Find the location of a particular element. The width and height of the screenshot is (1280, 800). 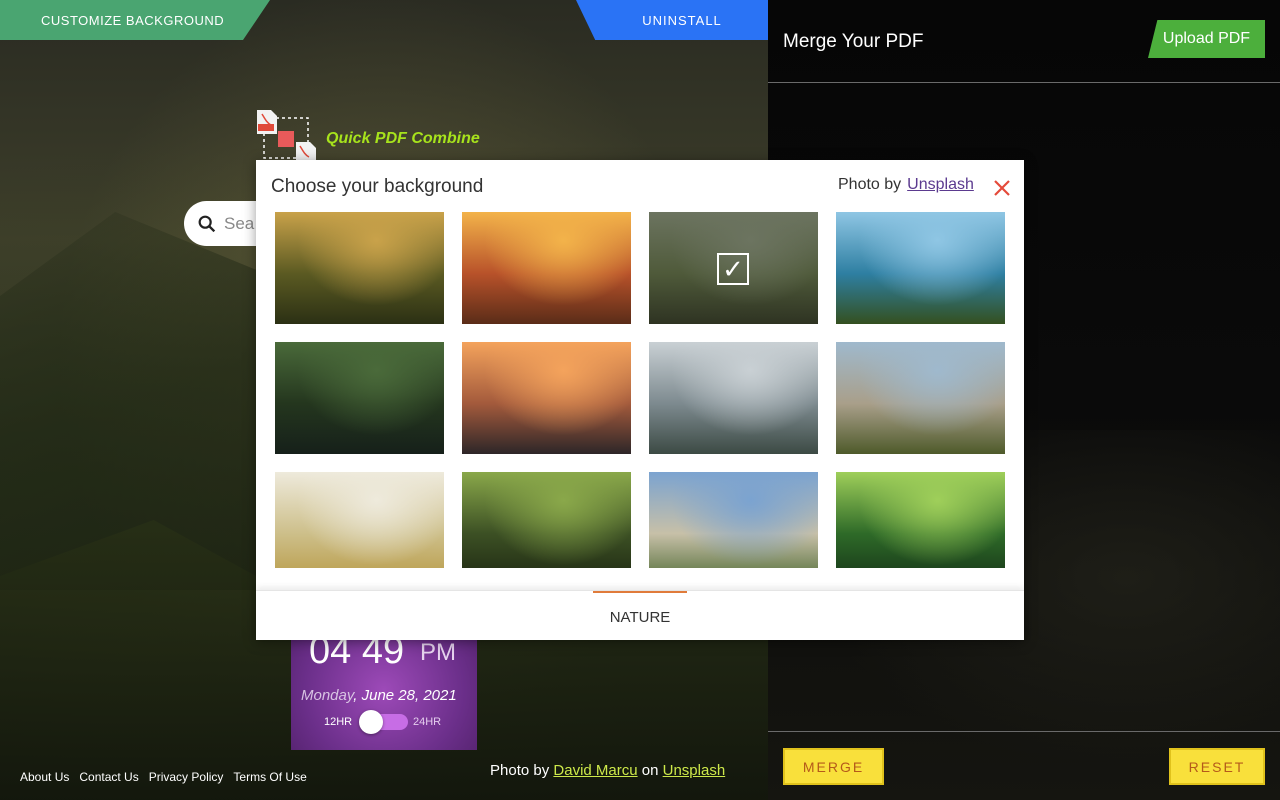

selected-check-icon: ✓ is located at coordinates (733, 269).